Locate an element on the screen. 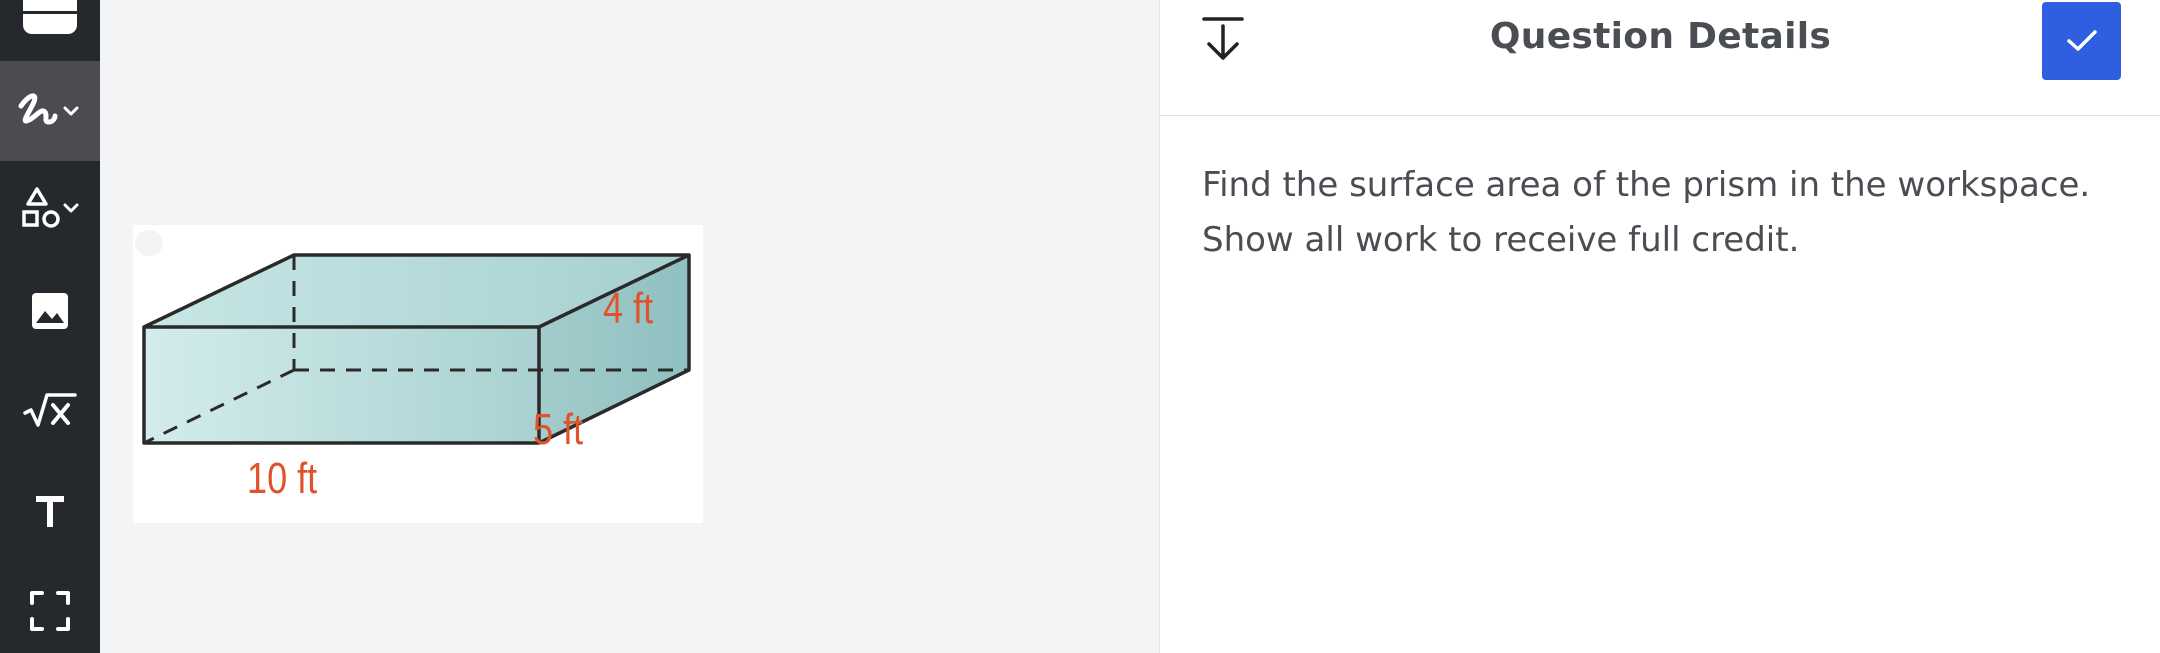  width-dimension-label: 5 ft is located at coordinates (558, 429).